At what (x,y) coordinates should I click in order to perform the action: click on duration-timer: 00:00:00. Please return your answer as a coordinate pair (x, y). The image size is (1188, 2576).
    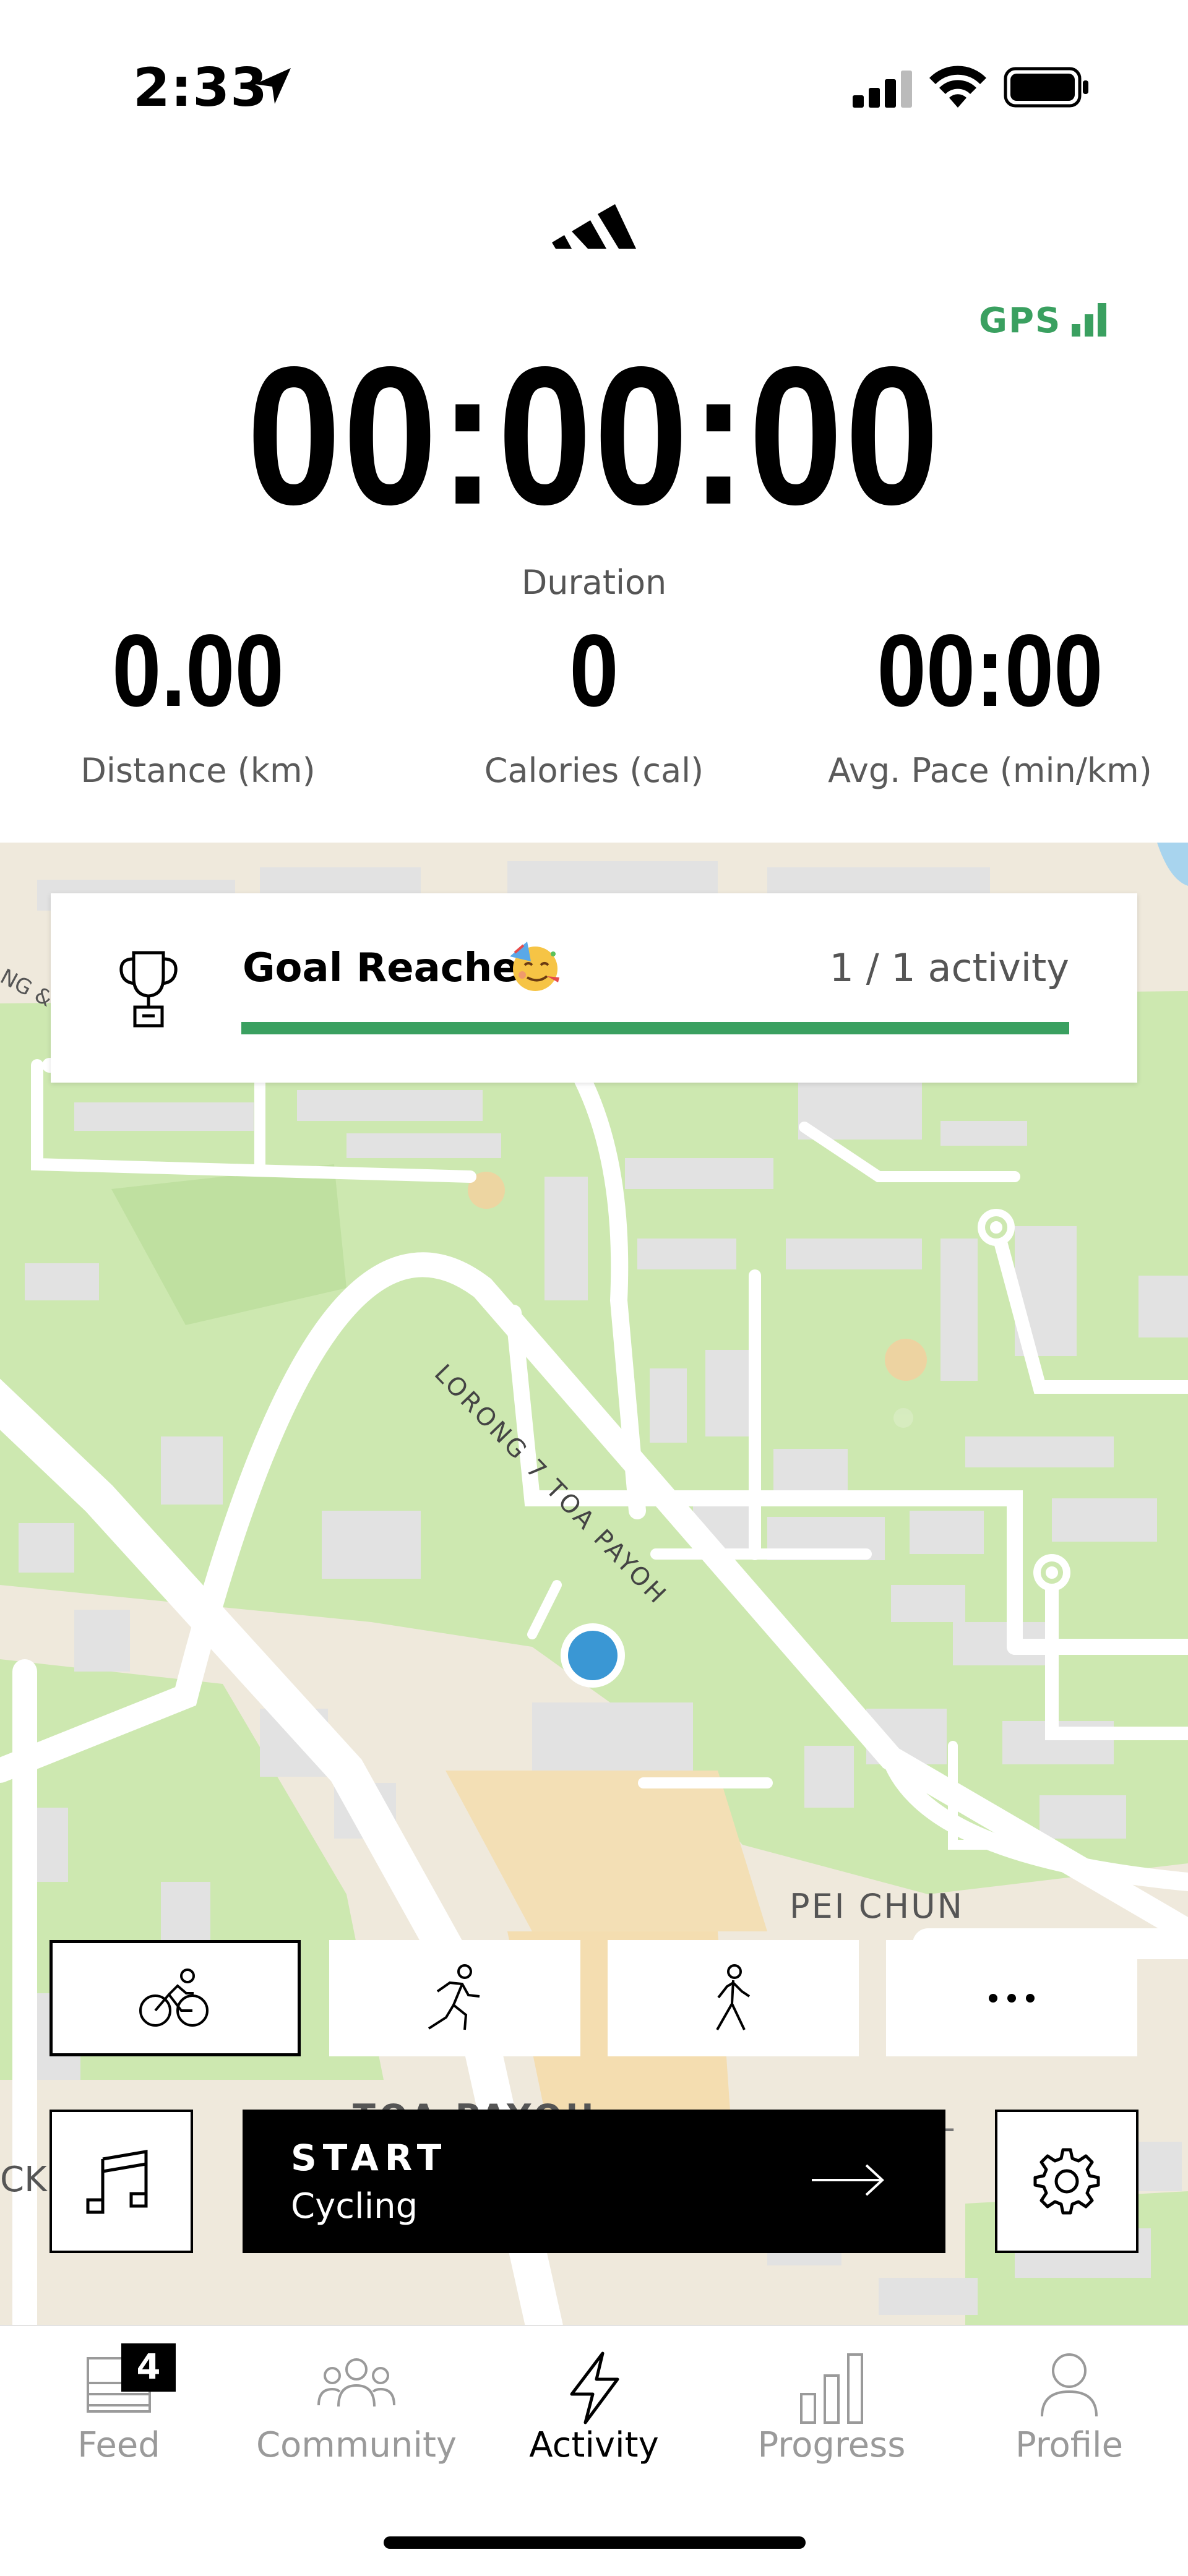
    Looking at the image, I should click on (594, 436).